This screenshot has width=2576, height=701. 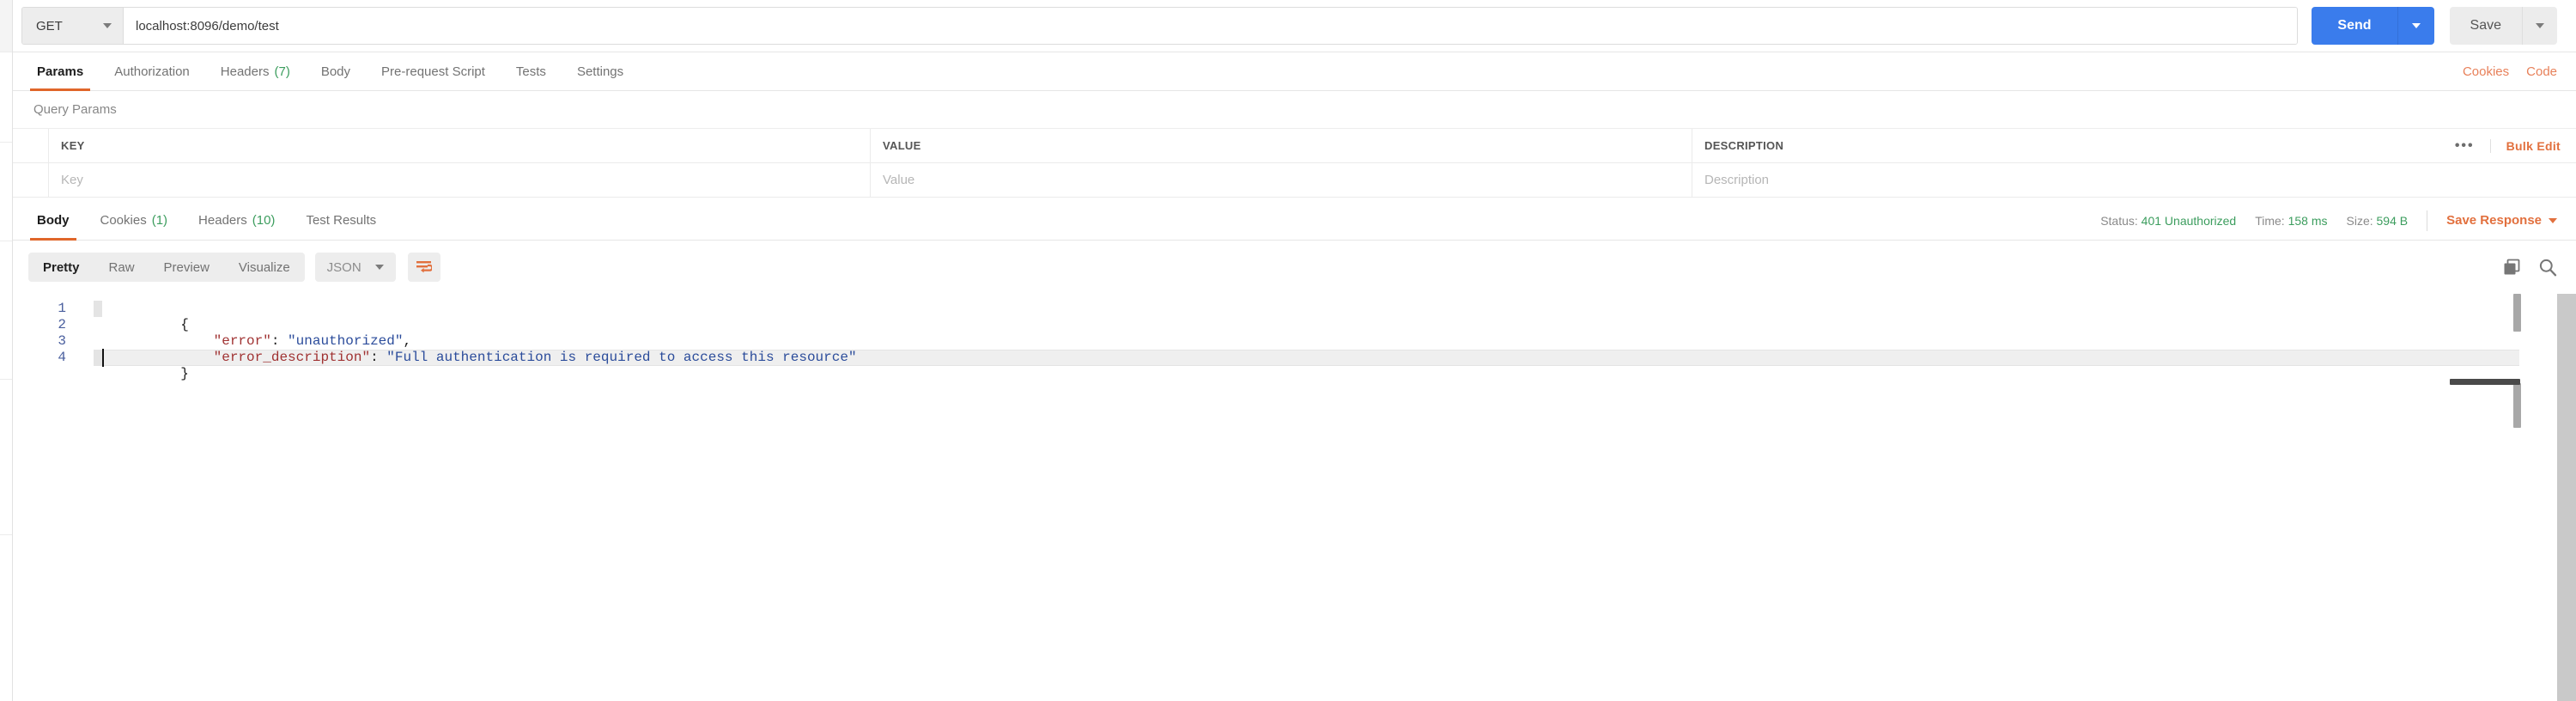 What do you see at coordinates (1211, 26) in the screenshot?
I see `request-url-input` at bounding box center [1211, 26].